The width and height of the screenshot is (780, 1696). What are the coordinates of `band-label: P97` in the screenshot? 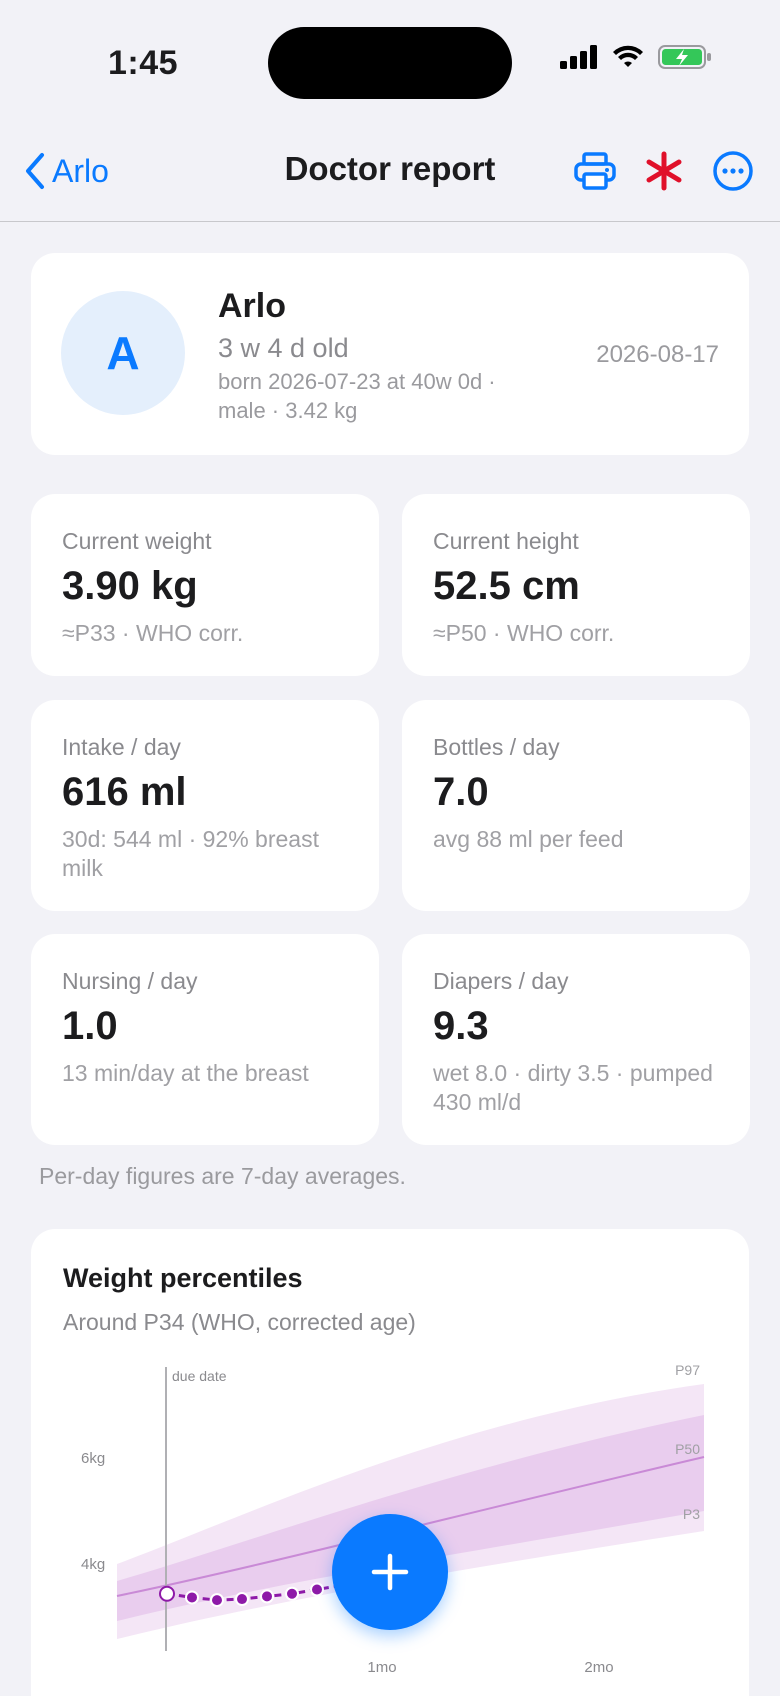 It's located at (687, 1370).